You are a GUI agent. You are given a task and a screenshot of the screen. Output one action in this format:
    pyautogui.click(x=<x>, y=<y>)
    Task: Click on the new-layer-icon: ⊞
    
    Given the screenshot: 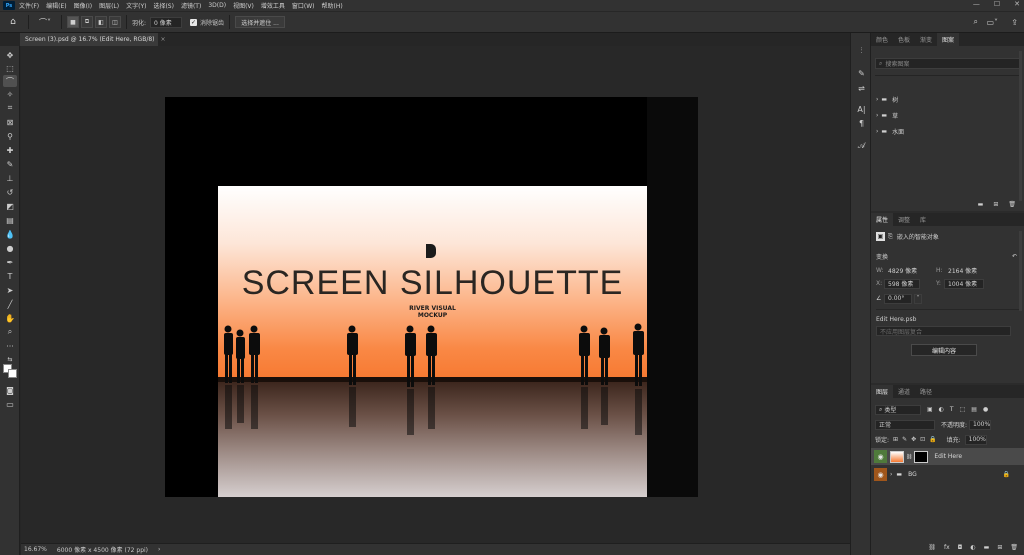 What is the action you would take?
    pyautogui.click(x=999, y=547)
    